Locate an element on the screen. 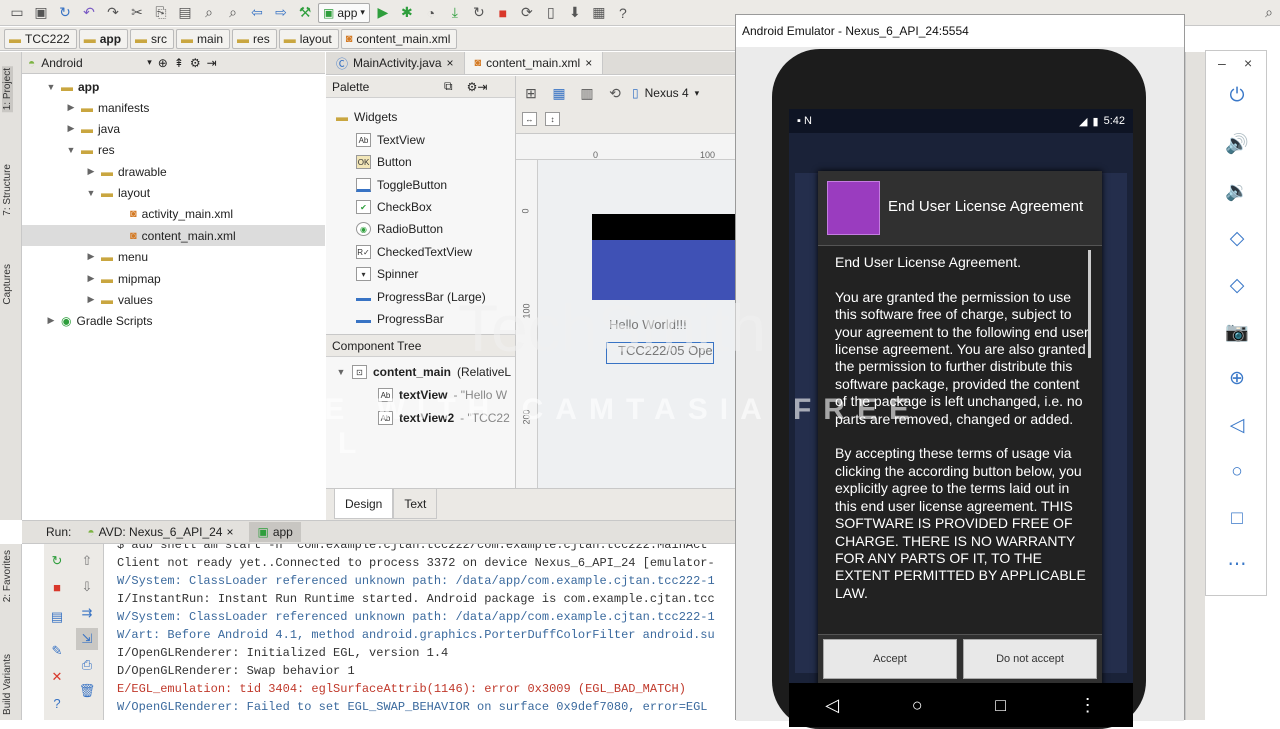 The width and height of the screenshot is (1280, 729). forward-icon: ⇨ is located at coordinates (281, 13).